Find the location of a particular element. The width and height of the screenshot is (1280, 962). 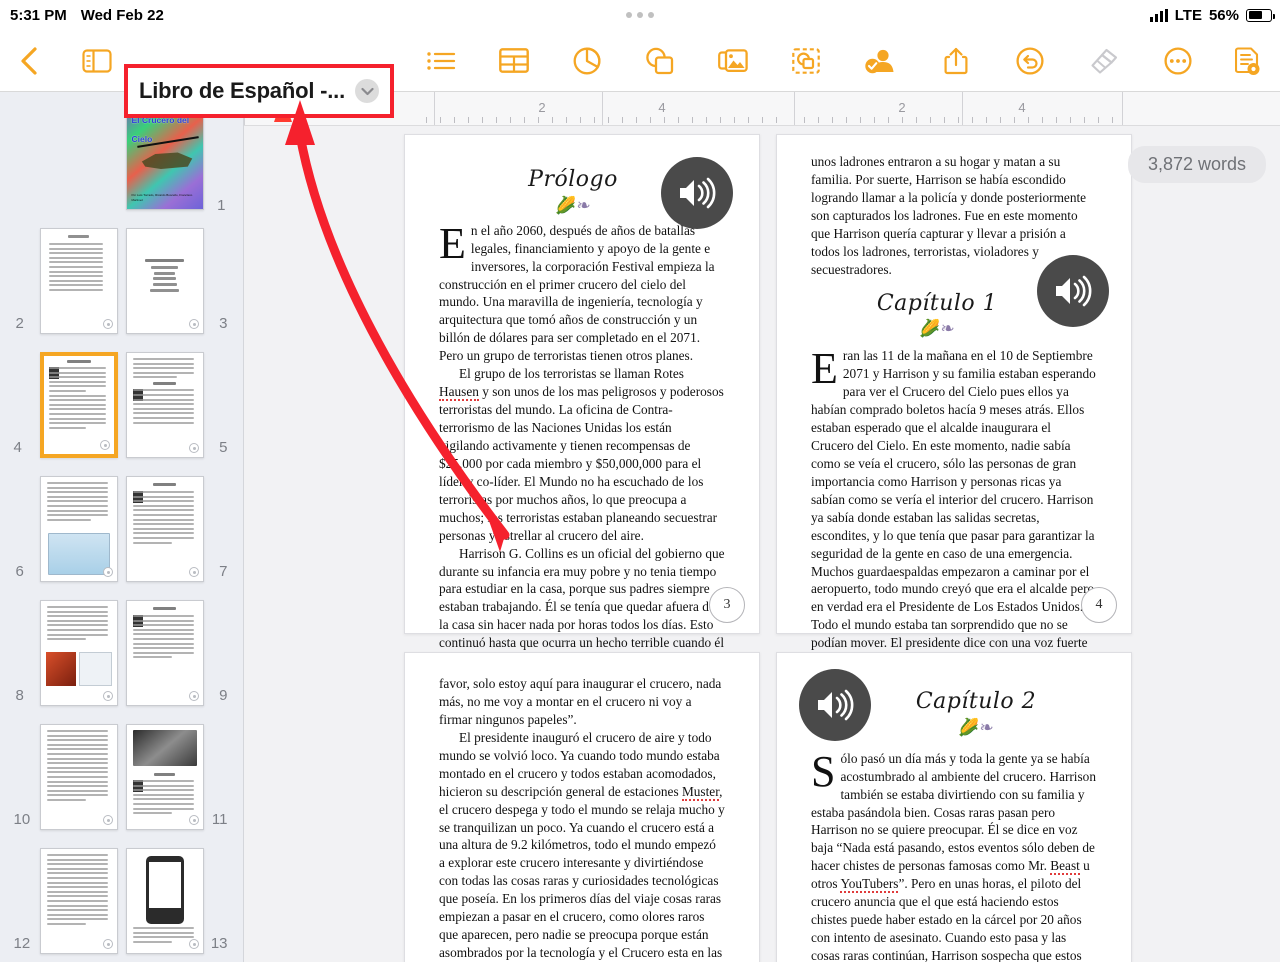

sidebar-toggle-button is located at coordinates (97, 61).